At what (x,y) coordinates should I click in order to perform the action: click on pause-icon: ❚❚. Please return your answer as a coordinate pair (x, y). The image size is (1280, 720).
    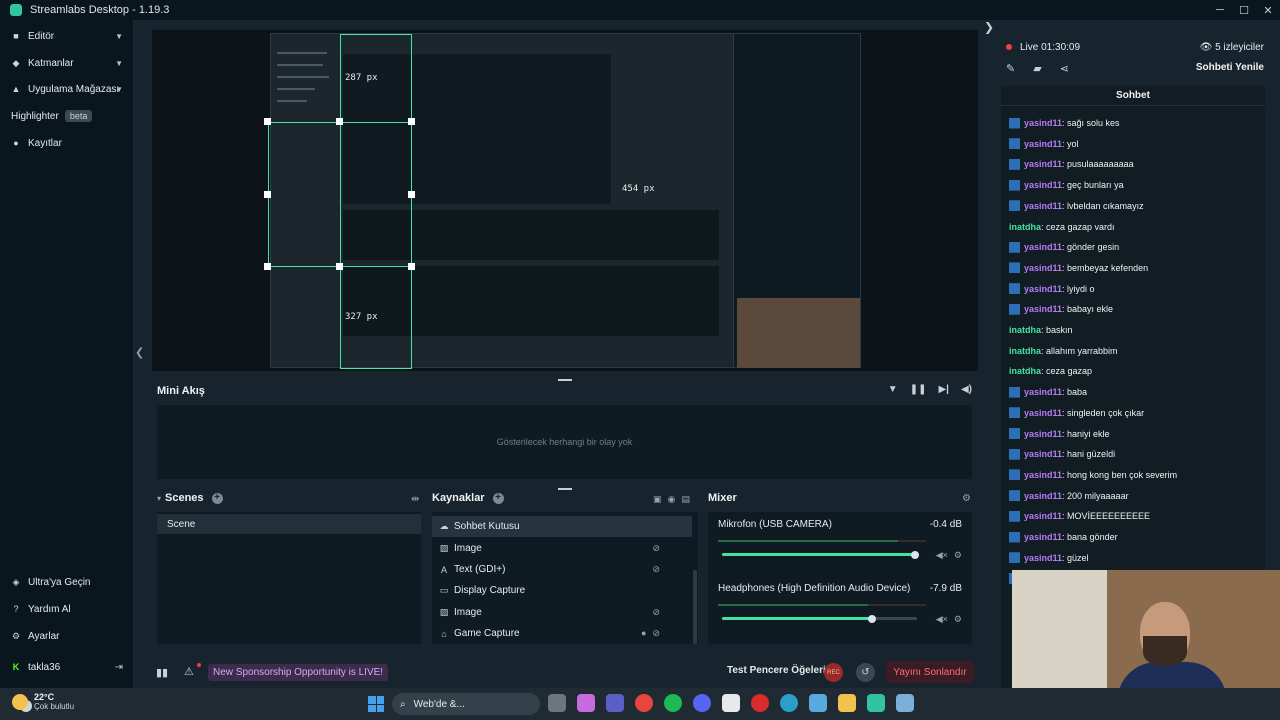
    Looking at the image, I should click on (918, 389).